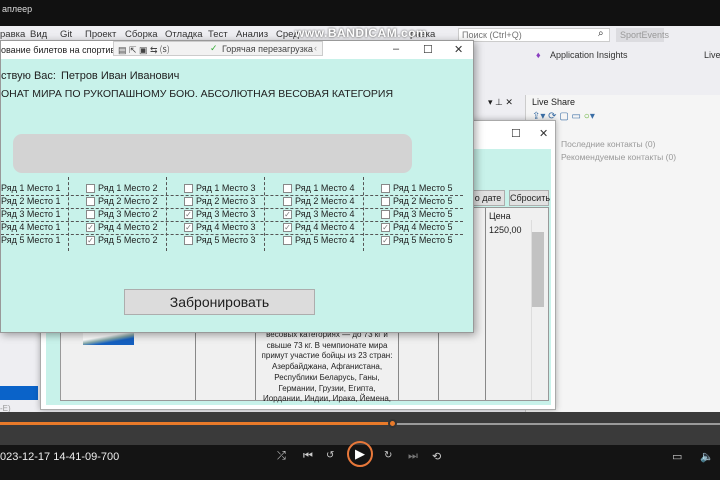 This screenshot has height=480, width=720. Describe the element at coordinates (267, 49) in the screenshot. I see `hot-reload-button: Горячая перезагрузка` at that location.